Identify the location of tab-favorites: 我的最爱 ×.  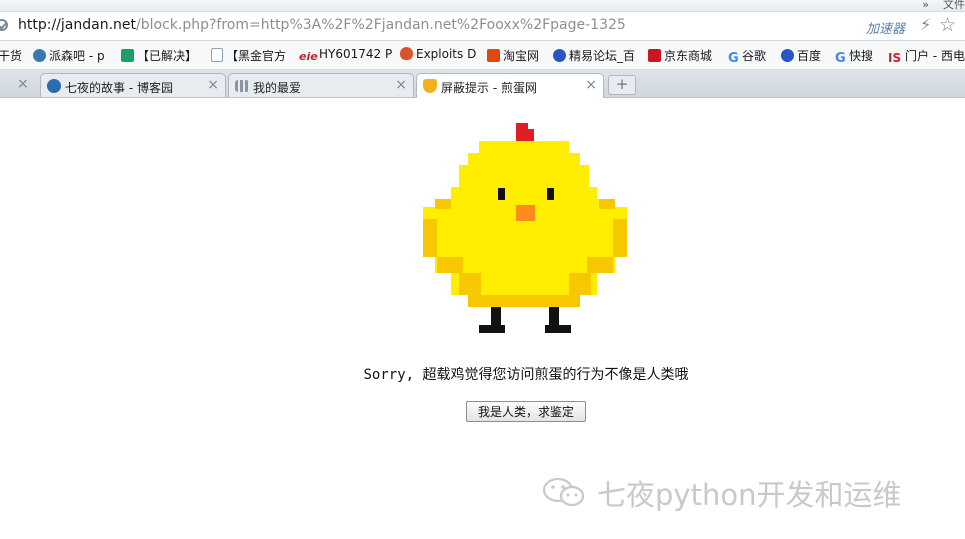
(321, 85).